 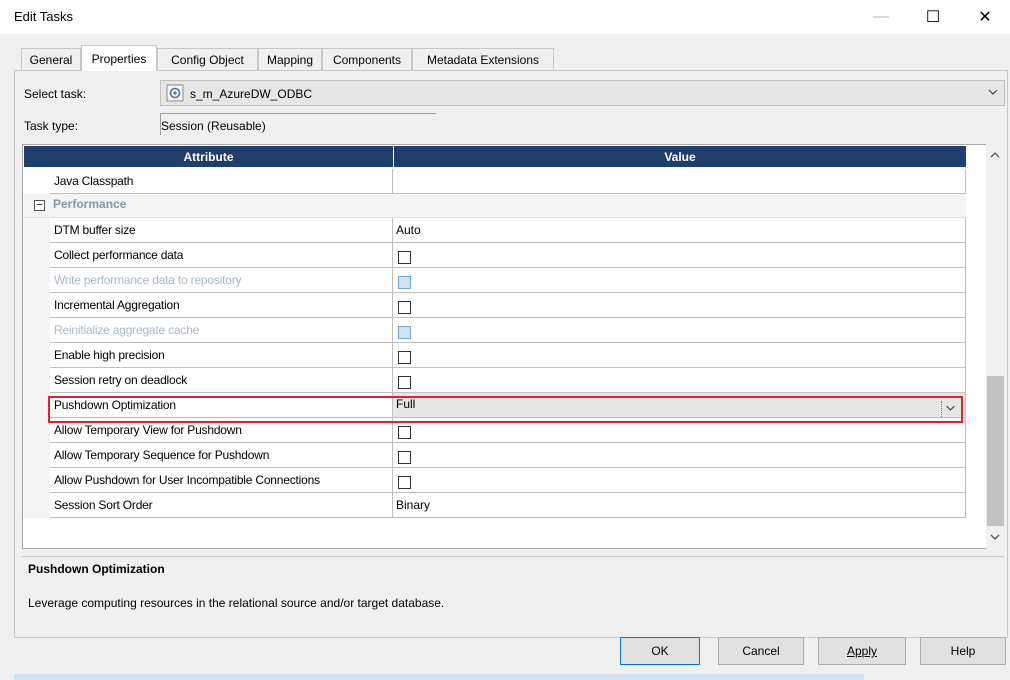 What do you see at coordinates (513, 588) in the screenshot?
I see `description-panel` at bounding box center [513, 588].